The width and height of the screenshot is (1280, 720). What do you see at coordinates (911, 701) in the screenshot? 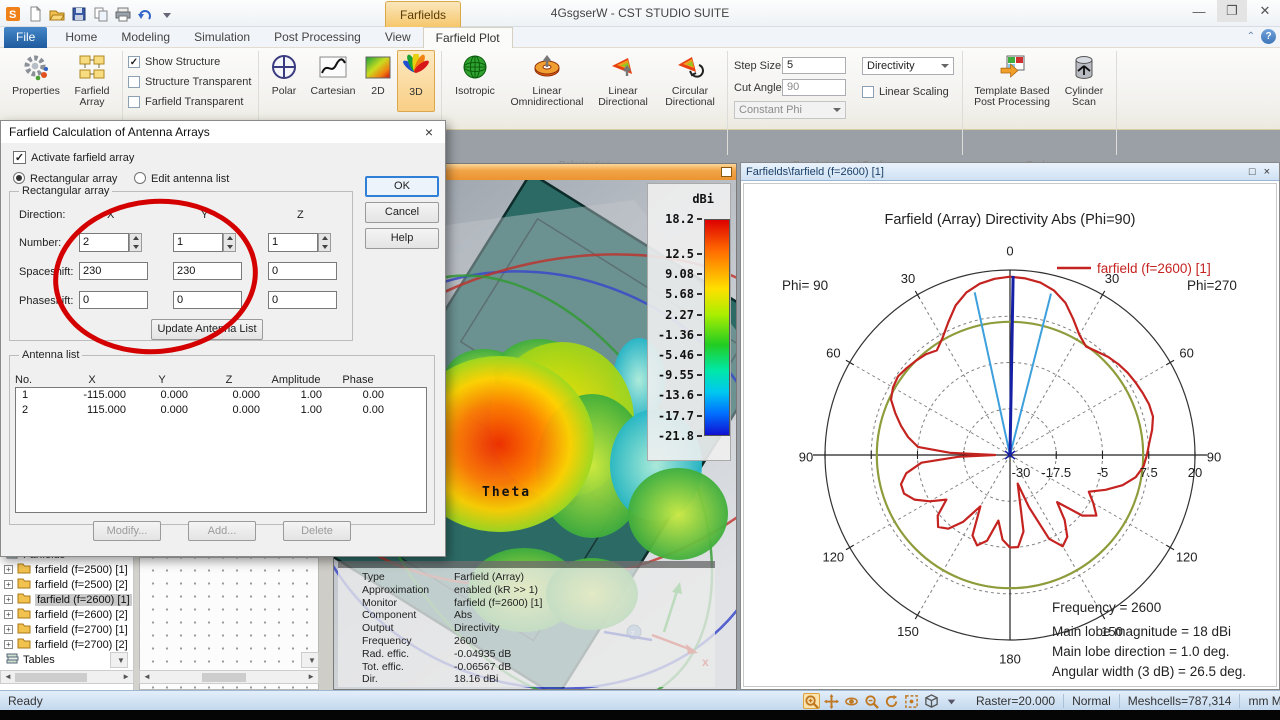
I see `fit-icon` at bounding box center [911, 701].